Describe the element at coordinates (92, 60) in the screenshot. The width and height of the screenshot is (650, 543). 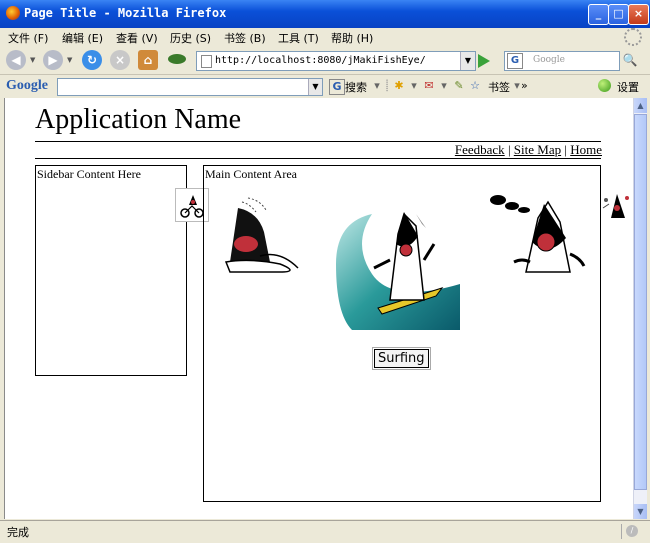
I see `reload-button: ↻` at that location.